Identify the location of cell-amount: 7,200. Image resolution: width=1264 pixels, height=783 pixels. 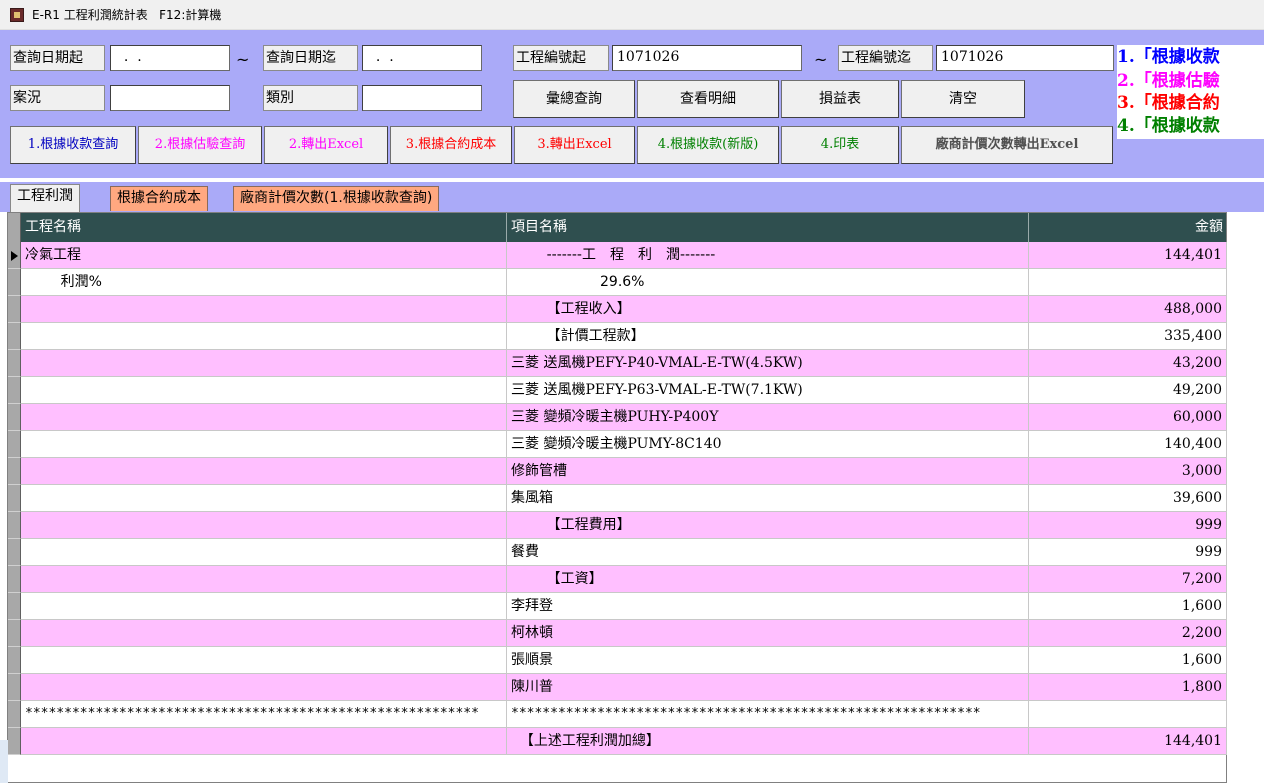
(1128, 579).